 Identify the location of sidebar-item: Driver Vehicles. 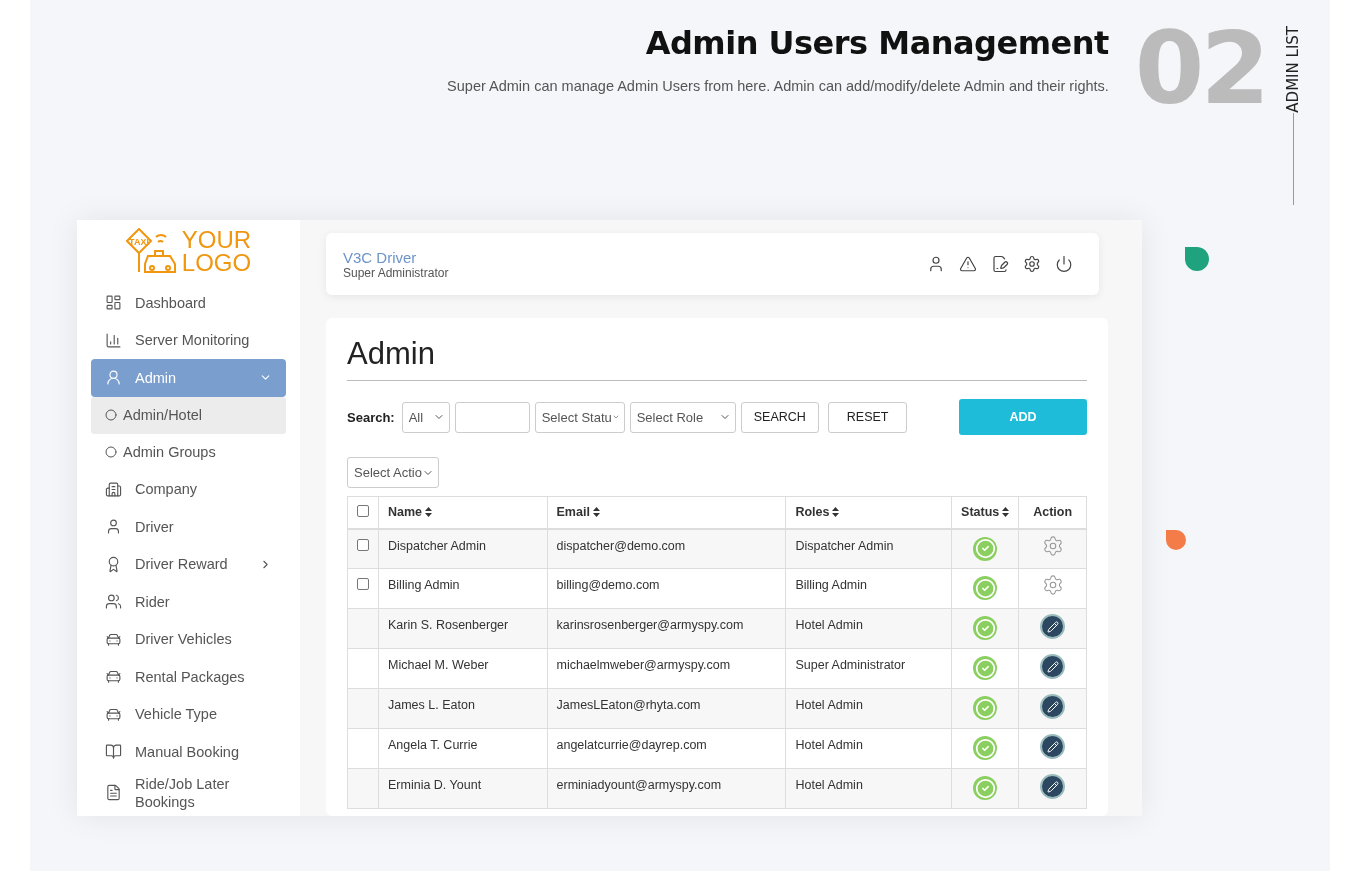
(188, 639).